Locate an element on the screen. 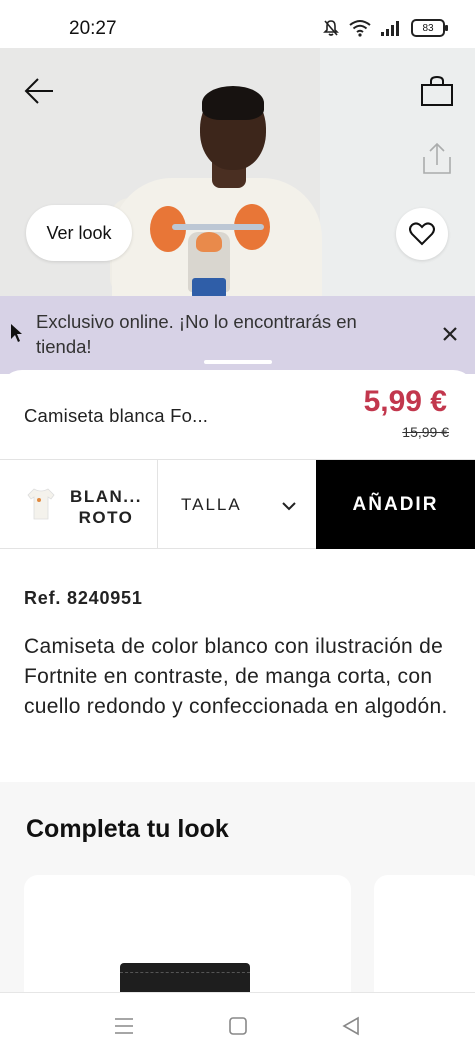 The height and width of the screenshot is (1056, 475). shopping-bag-icon is located at coordinates (437, 90).